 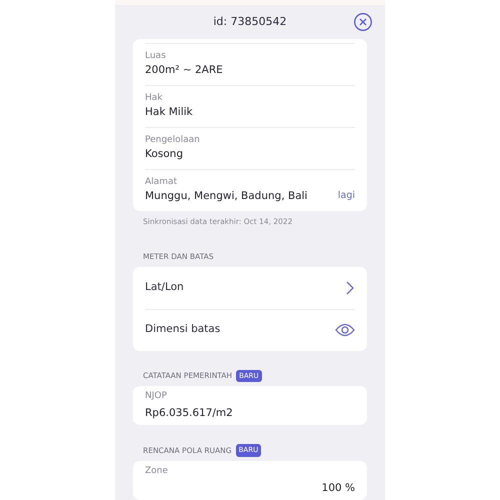 What do you see at coordinates (250, 329) in the screenshot?
I see `list-item: Dimensi batas` at bounding box center [250, 329].